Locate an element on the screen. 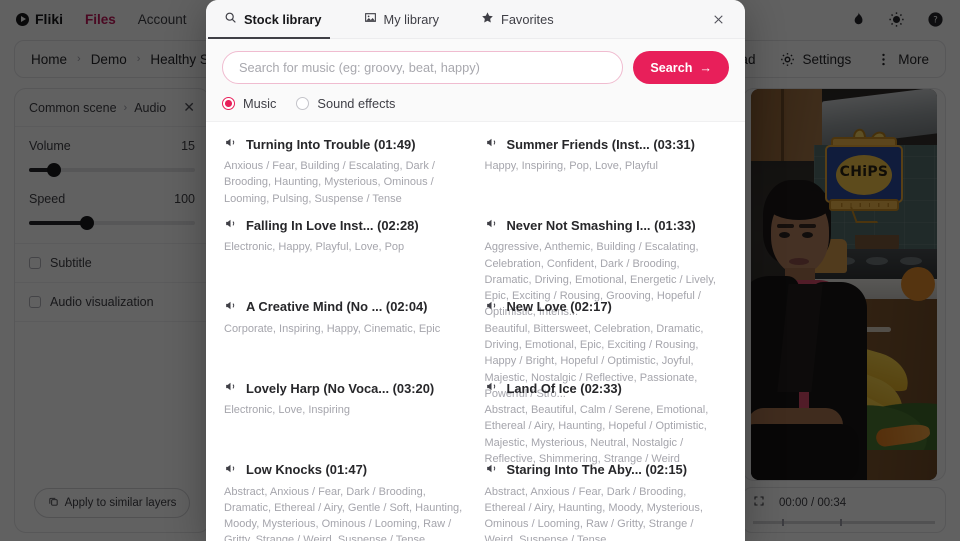  modal-tabs: Stock library My library Favorites is located at coordinates (475, 19).